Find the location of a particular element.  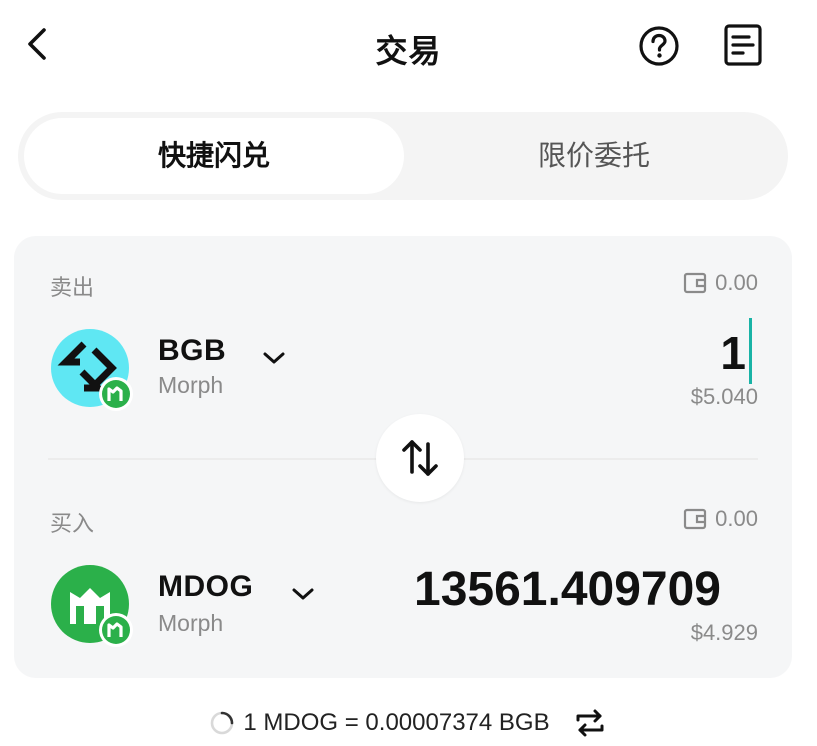

text-caret is located at coordinates (750, 351).